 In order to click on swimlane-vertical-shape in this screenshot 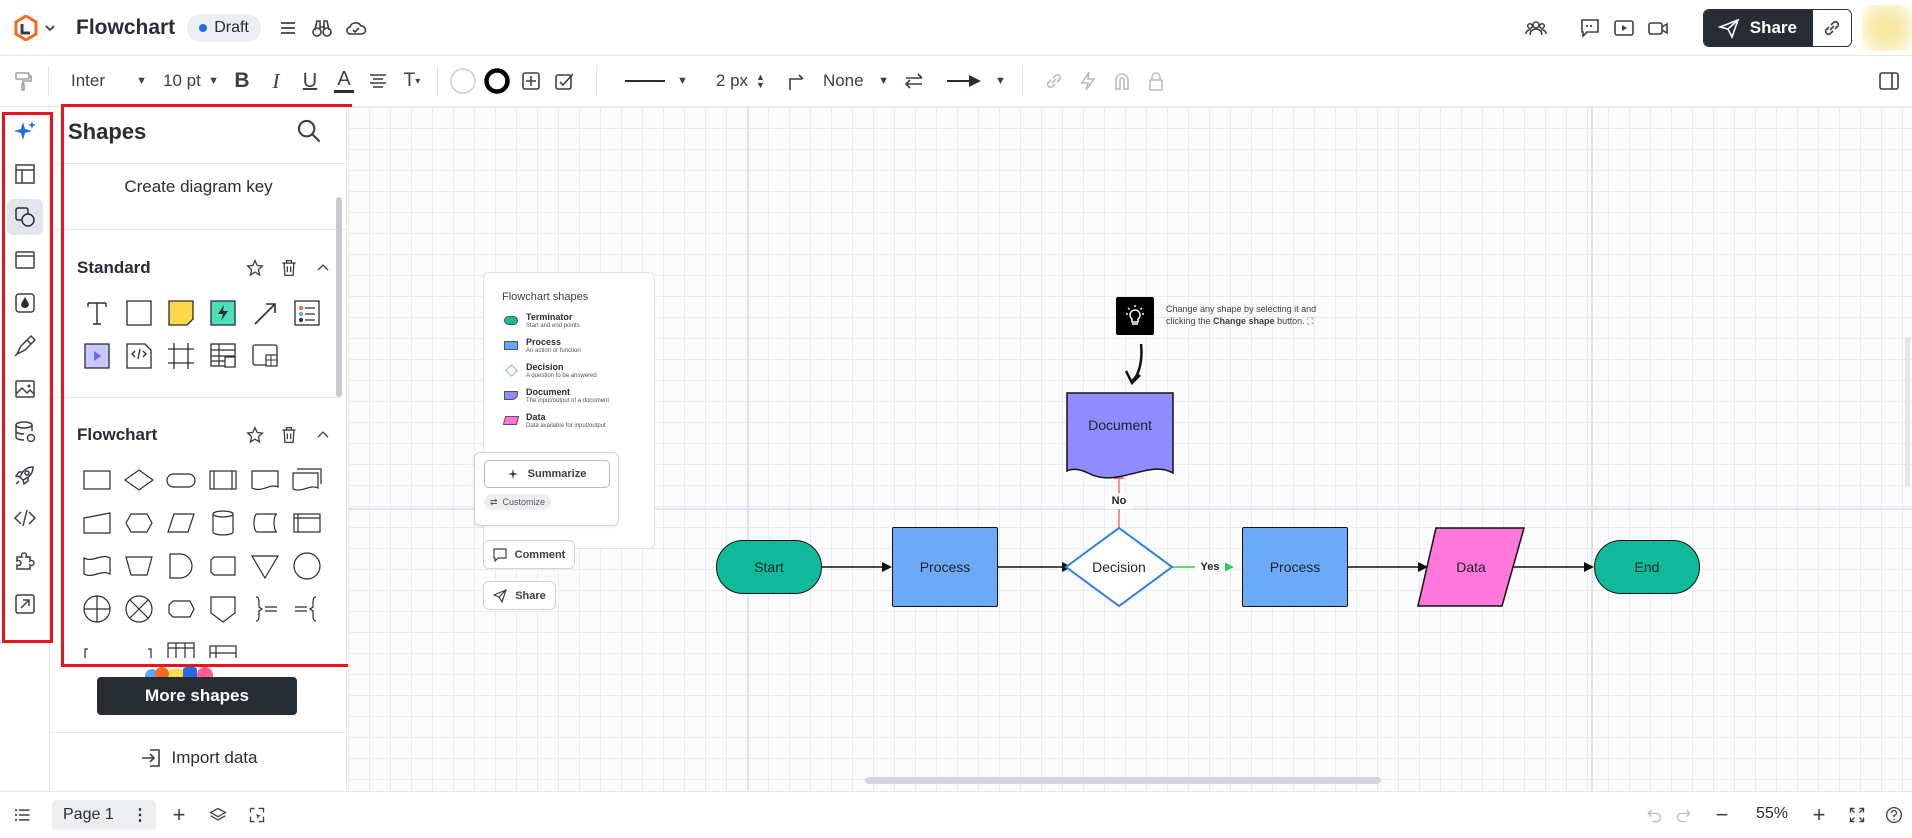, I will do `click(181, 644)`.